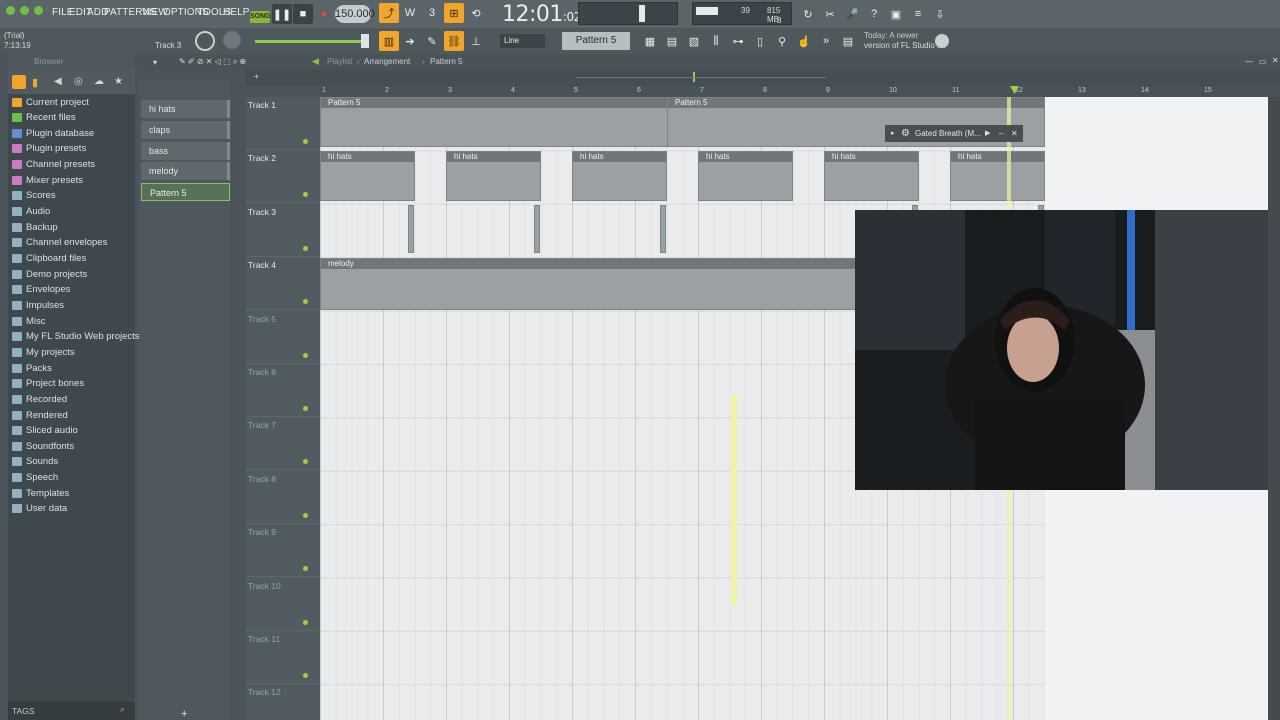 The width and height of the screenshot is (1280, 720). What do you see at coordinates (35, 478) in the screenshot?
I see `browser-item: Speech` at bounding box center [35, 478].